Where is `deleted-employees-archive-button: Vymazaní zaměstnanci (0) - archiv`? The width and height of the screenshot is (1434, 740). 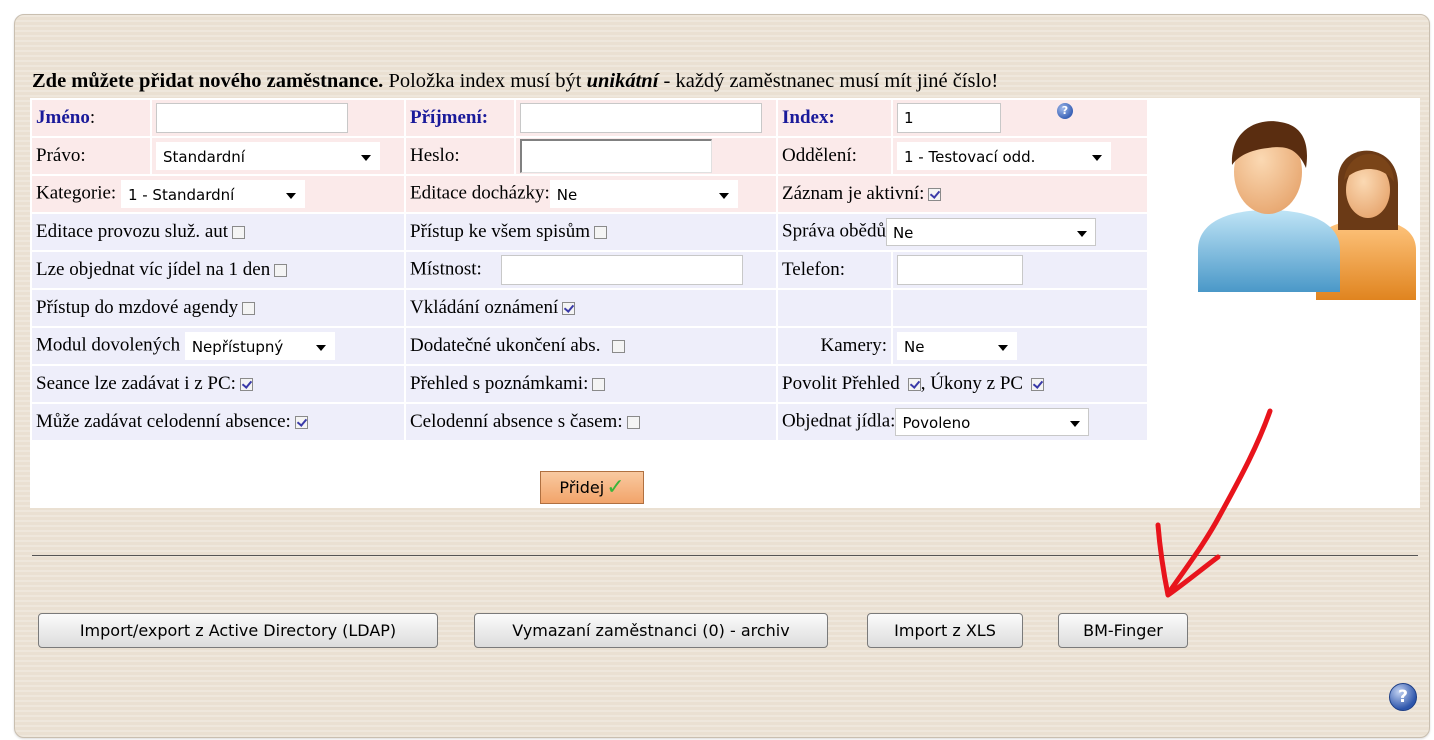 deleted-employees-archive-button: Vymazaní zaměstnanci (0) - archiv is located at coordinates (651, 630).